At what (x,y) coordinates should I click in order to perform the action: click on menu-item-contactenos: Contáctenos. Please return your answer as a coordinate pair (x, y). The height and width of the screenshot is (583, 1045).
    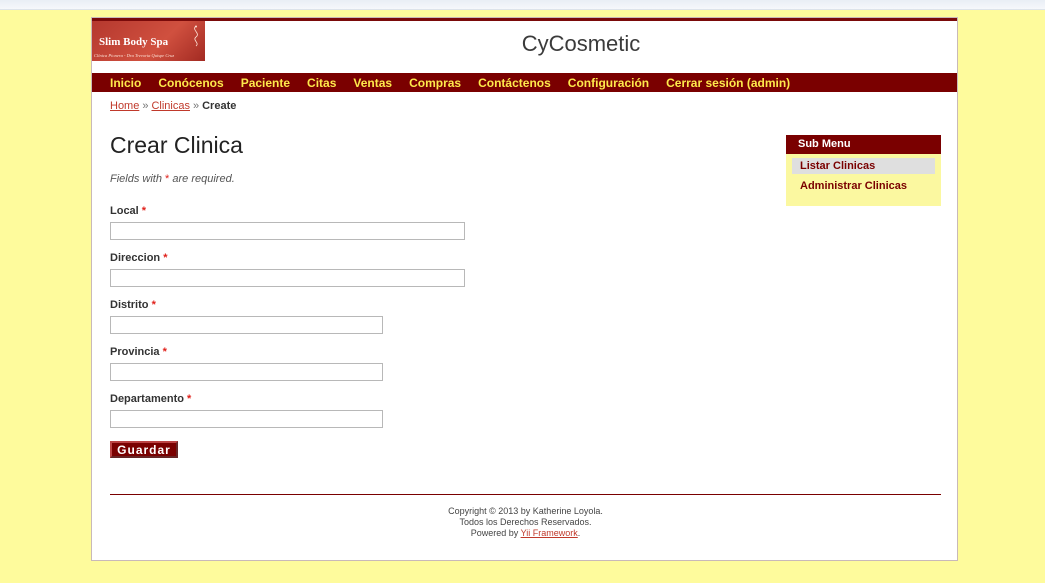
    Looking at the image, I should click on (514, 83).